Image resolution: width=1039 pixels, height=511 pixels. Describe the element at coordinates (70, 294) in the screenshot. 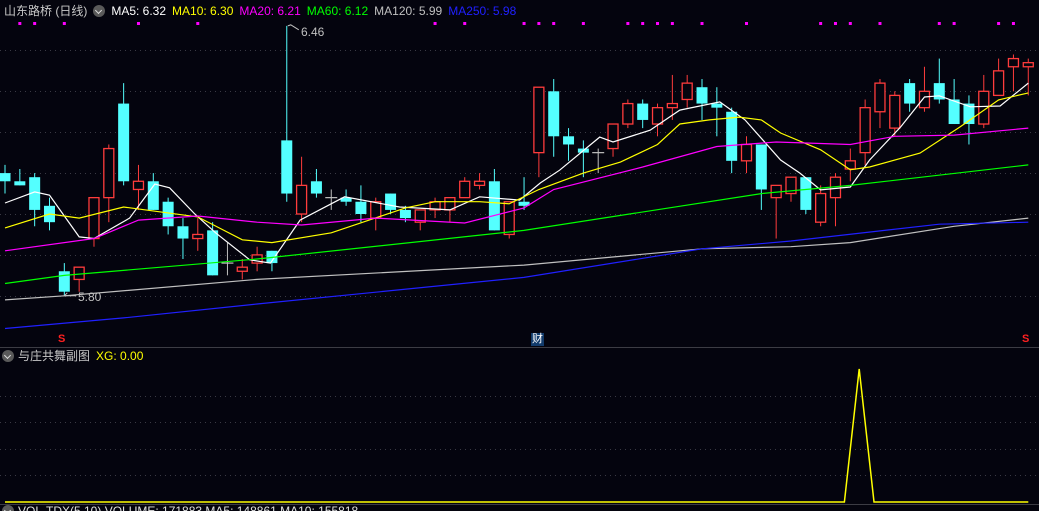

I see `low-pointer` at that location.